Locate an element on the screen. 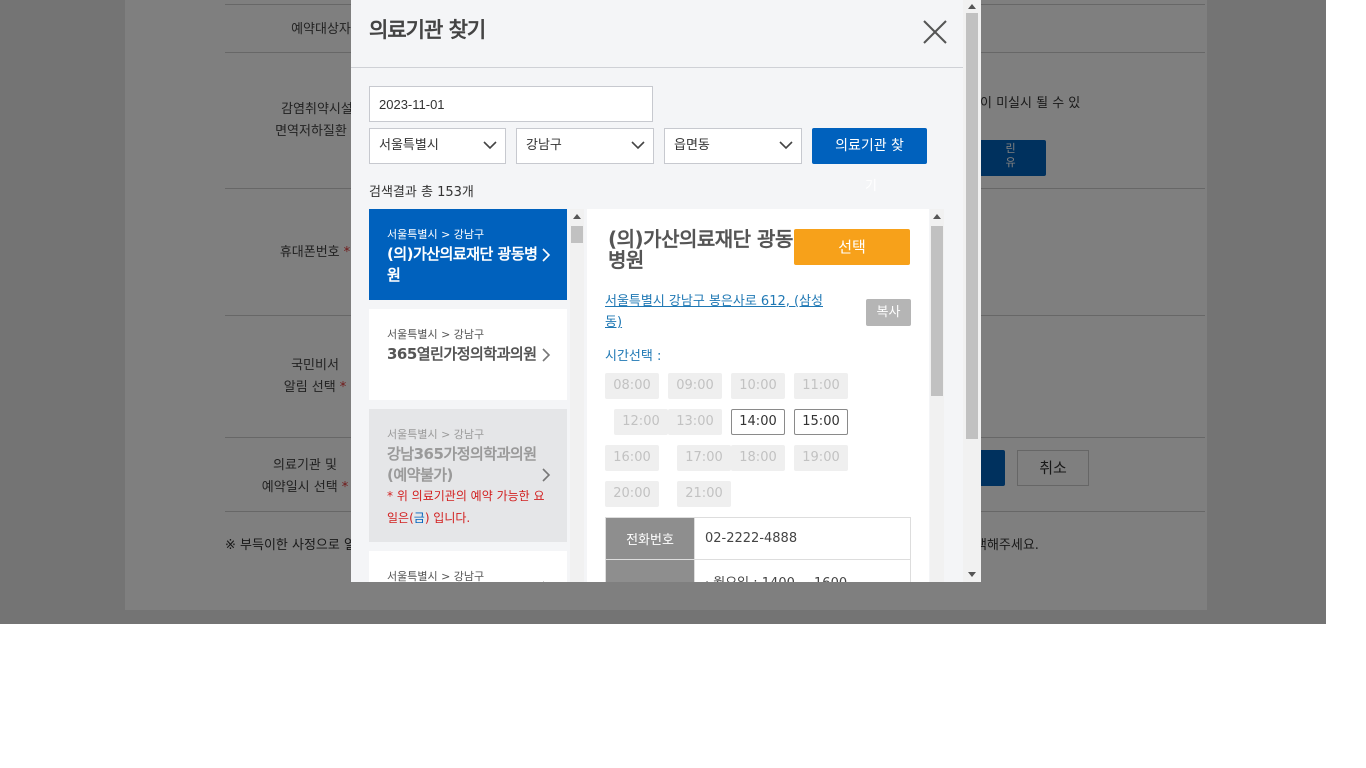 This screenshot has height=768, width=1366. search-button-overflow-text: 기 is located at coordinates (871, 186).